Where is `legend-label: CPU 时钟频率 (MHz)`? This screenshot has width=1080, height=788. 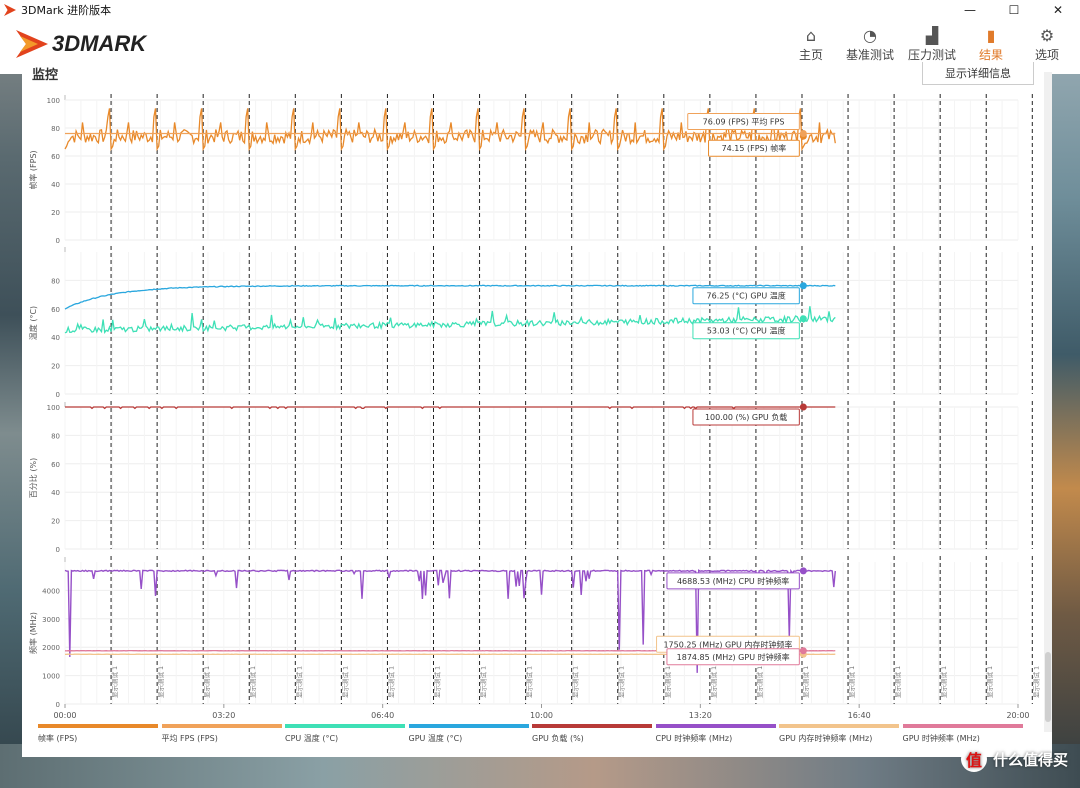
legend-label: CPU 时钟频率 (MHz) is located at coordinates (694, 738).